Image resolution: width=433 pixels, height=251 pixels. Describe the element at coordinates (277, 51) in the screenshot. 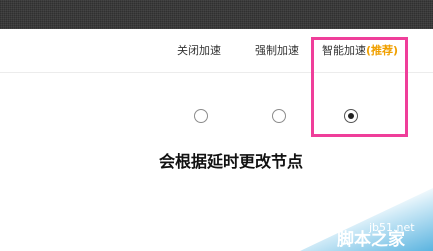

I see `option-label-force: 强制加速` at that location.